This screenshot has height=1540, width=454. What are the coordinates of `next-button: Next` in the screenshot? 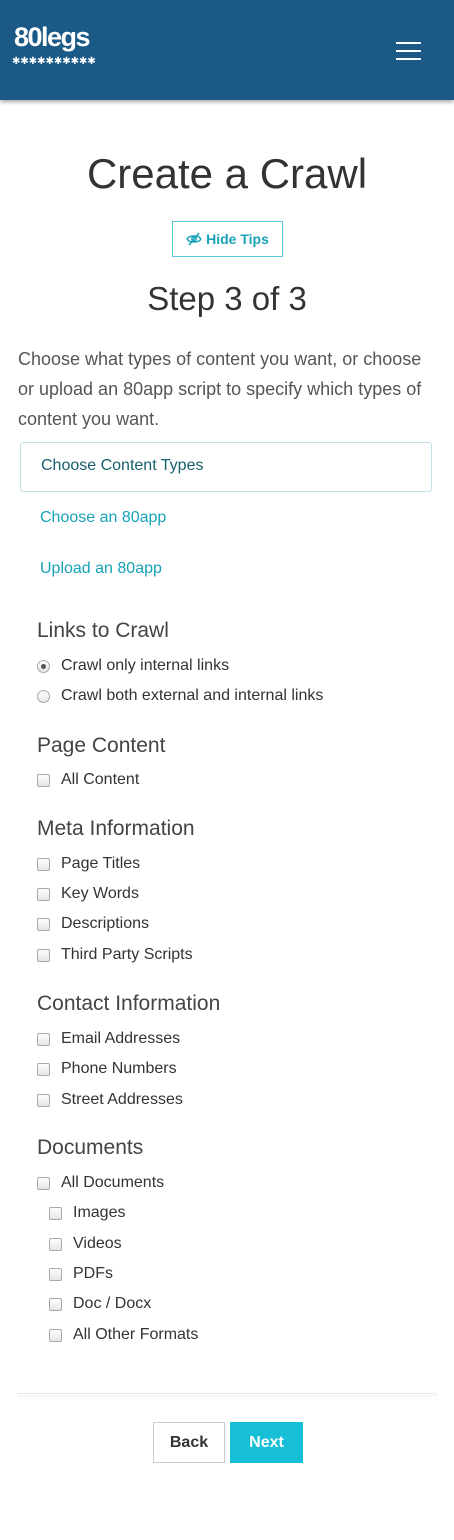 It's located at (266, 1442).